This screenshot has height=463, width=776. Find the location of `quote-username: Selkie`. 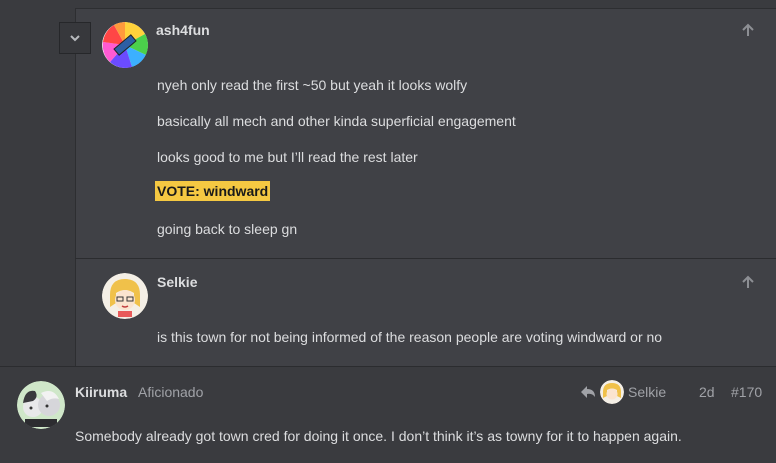

quote-username: Selkie is located at coordinates (177, 282).